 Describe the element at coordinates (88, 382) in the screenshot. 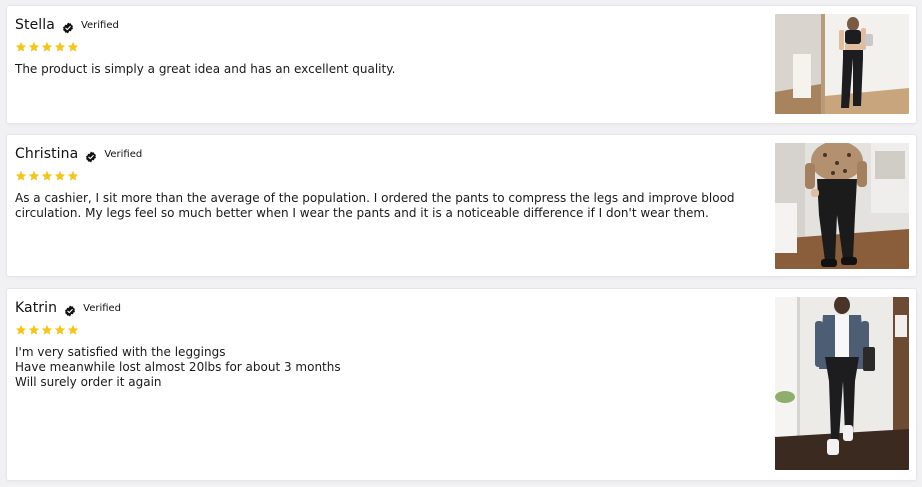

I see `review-line: Will surely order it again` at that location.